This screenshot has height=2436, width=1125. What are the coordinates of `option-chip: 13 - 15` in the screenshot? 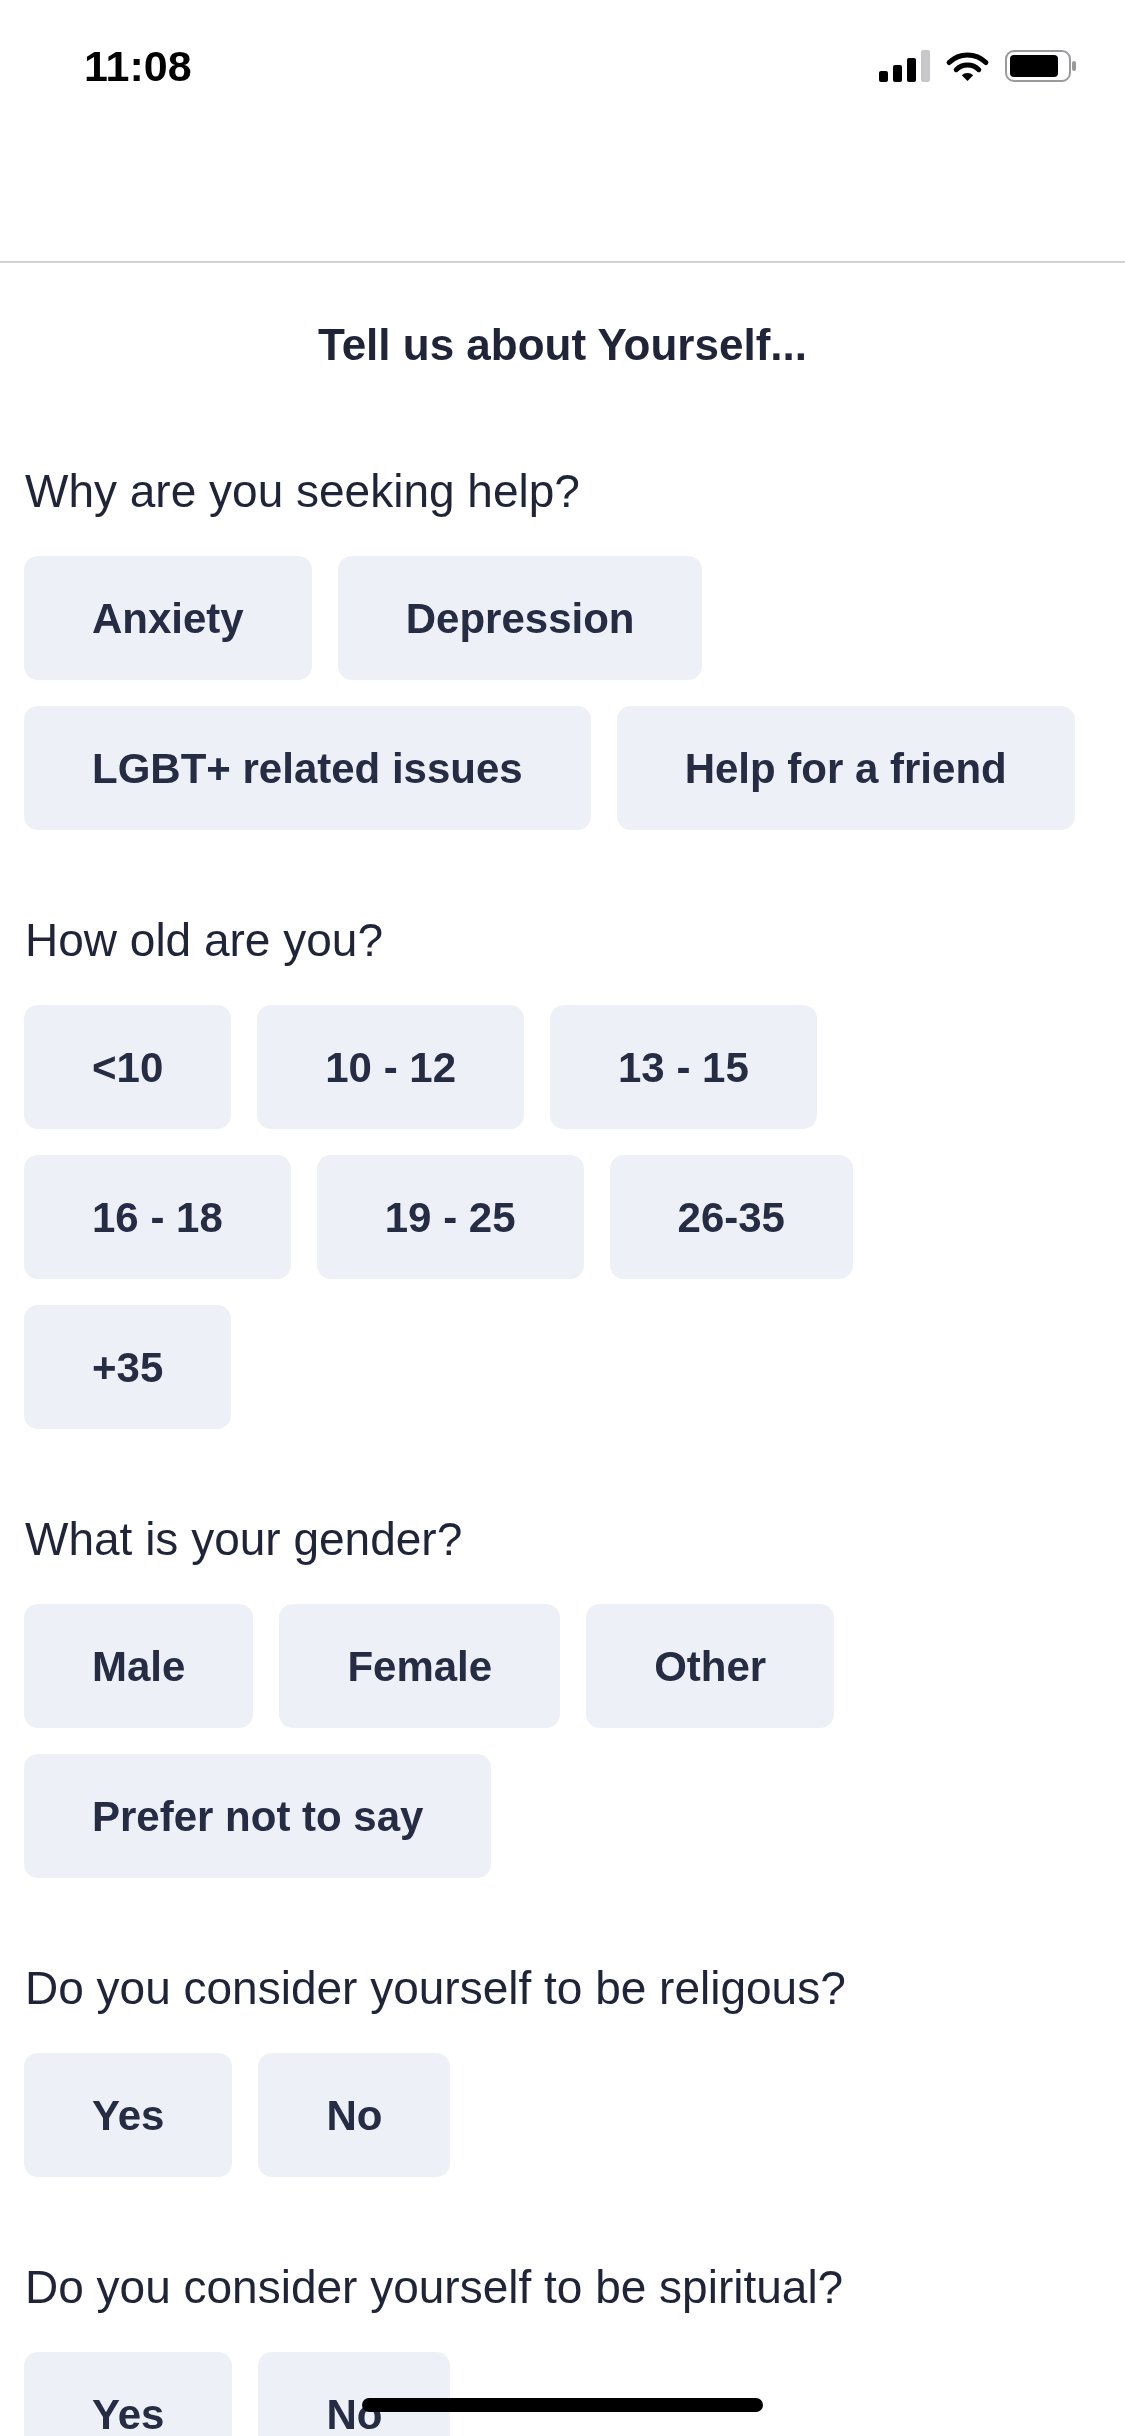 It's located at (683, 1067).